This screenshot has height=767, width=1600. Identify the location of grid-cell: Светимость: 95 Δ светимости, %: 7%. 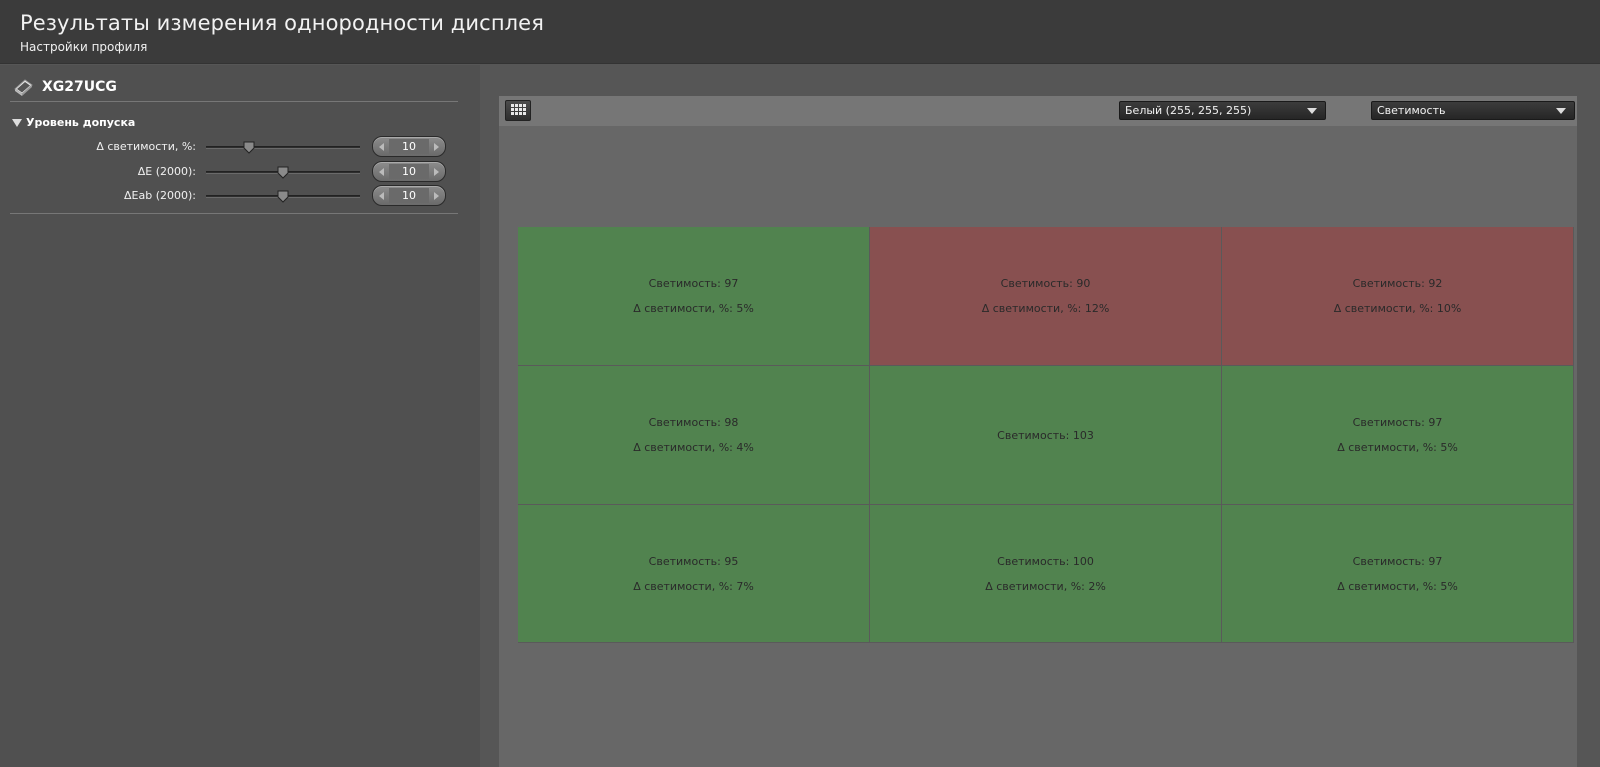
(694, 574).